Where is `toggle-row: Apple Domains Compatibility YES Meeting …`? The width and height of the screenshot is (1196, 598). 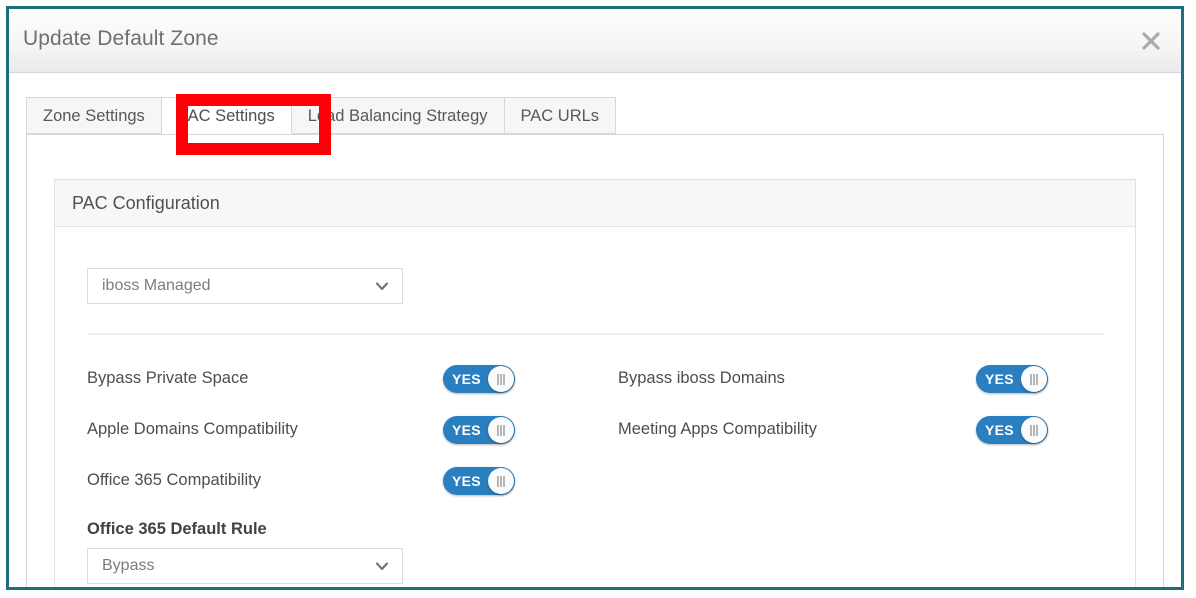
toggle-row: Apple Domains Compatibility YES Meeting … is located at coordinates (595, 431).